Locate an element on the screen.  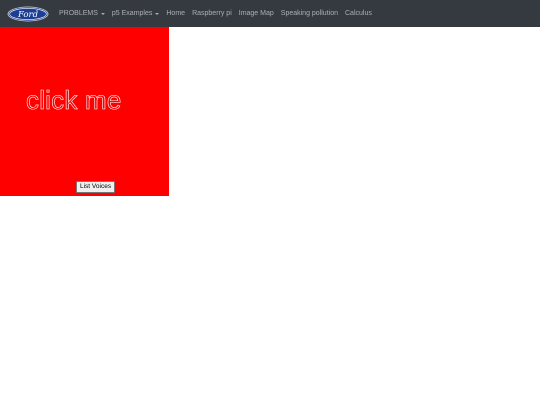
ford-oval-icon: Ford is located at coordinates (28, 13).